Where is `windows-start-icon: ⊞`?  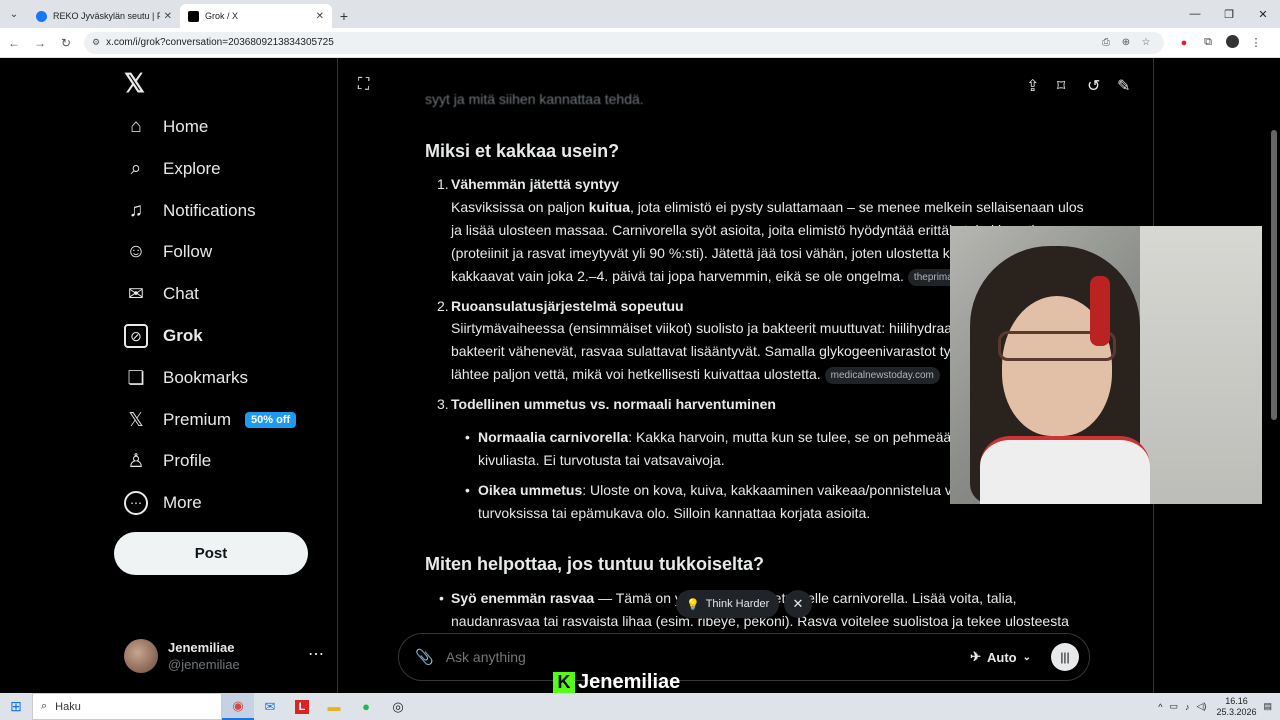
windows-start-icon: ⊞ is located at coordinates (16, 706).